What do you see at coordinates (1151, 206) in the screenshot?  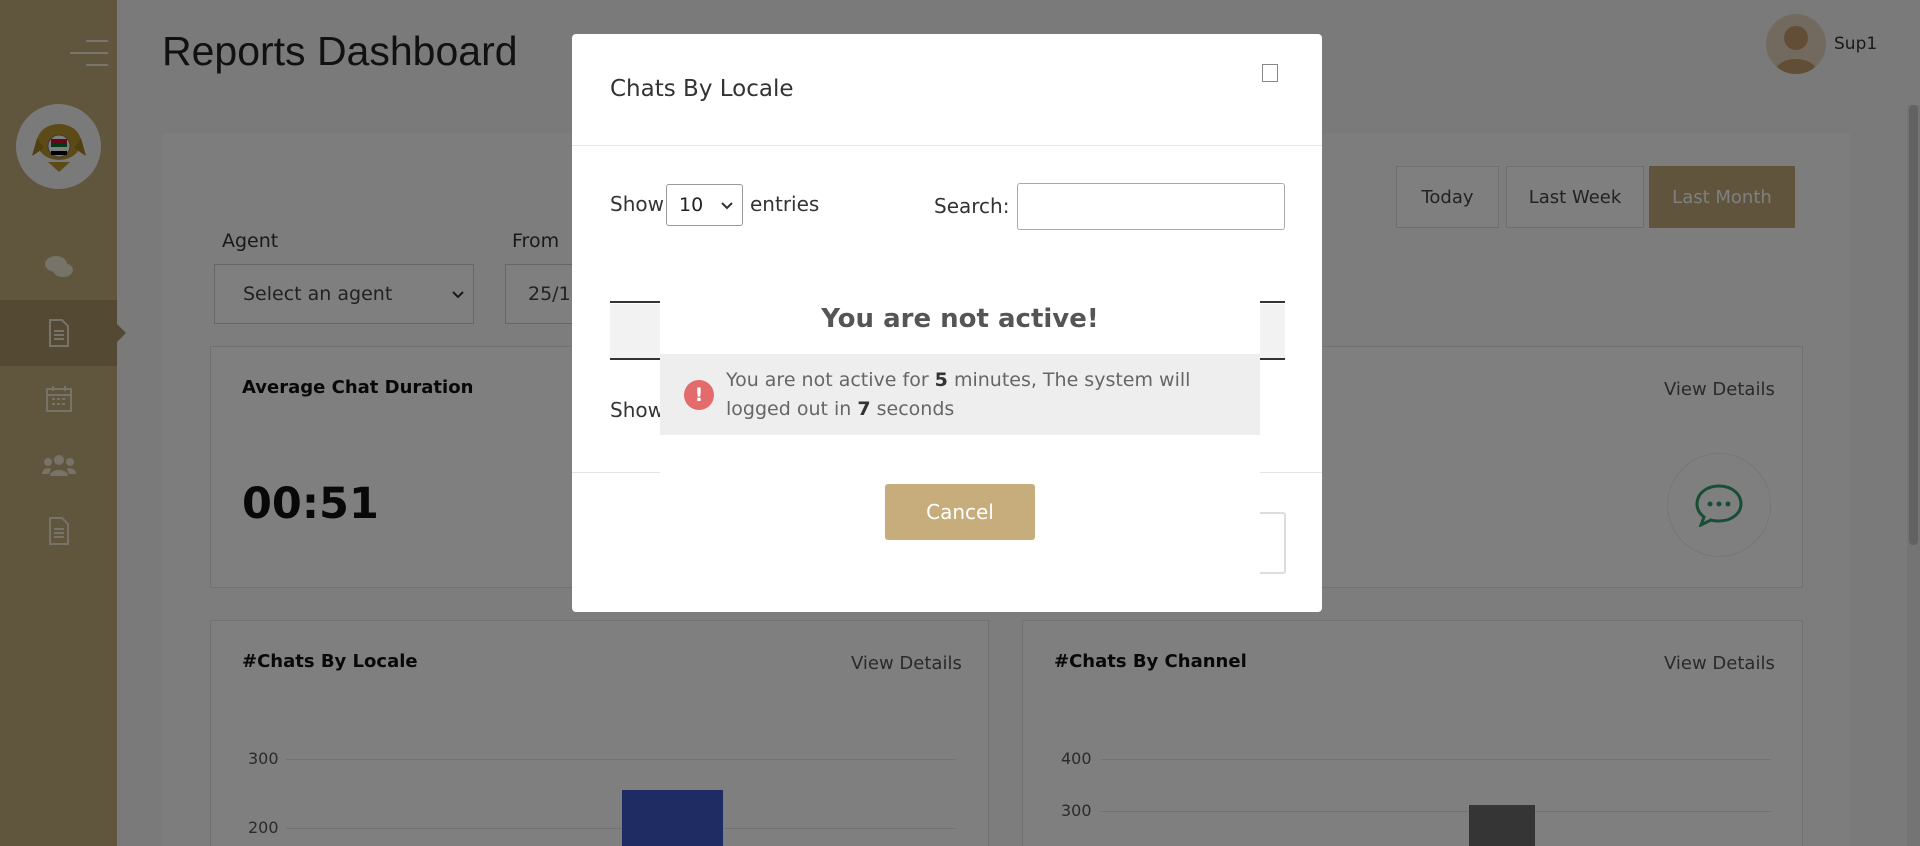 I see `search-input` at bounding box center [1151, 206].